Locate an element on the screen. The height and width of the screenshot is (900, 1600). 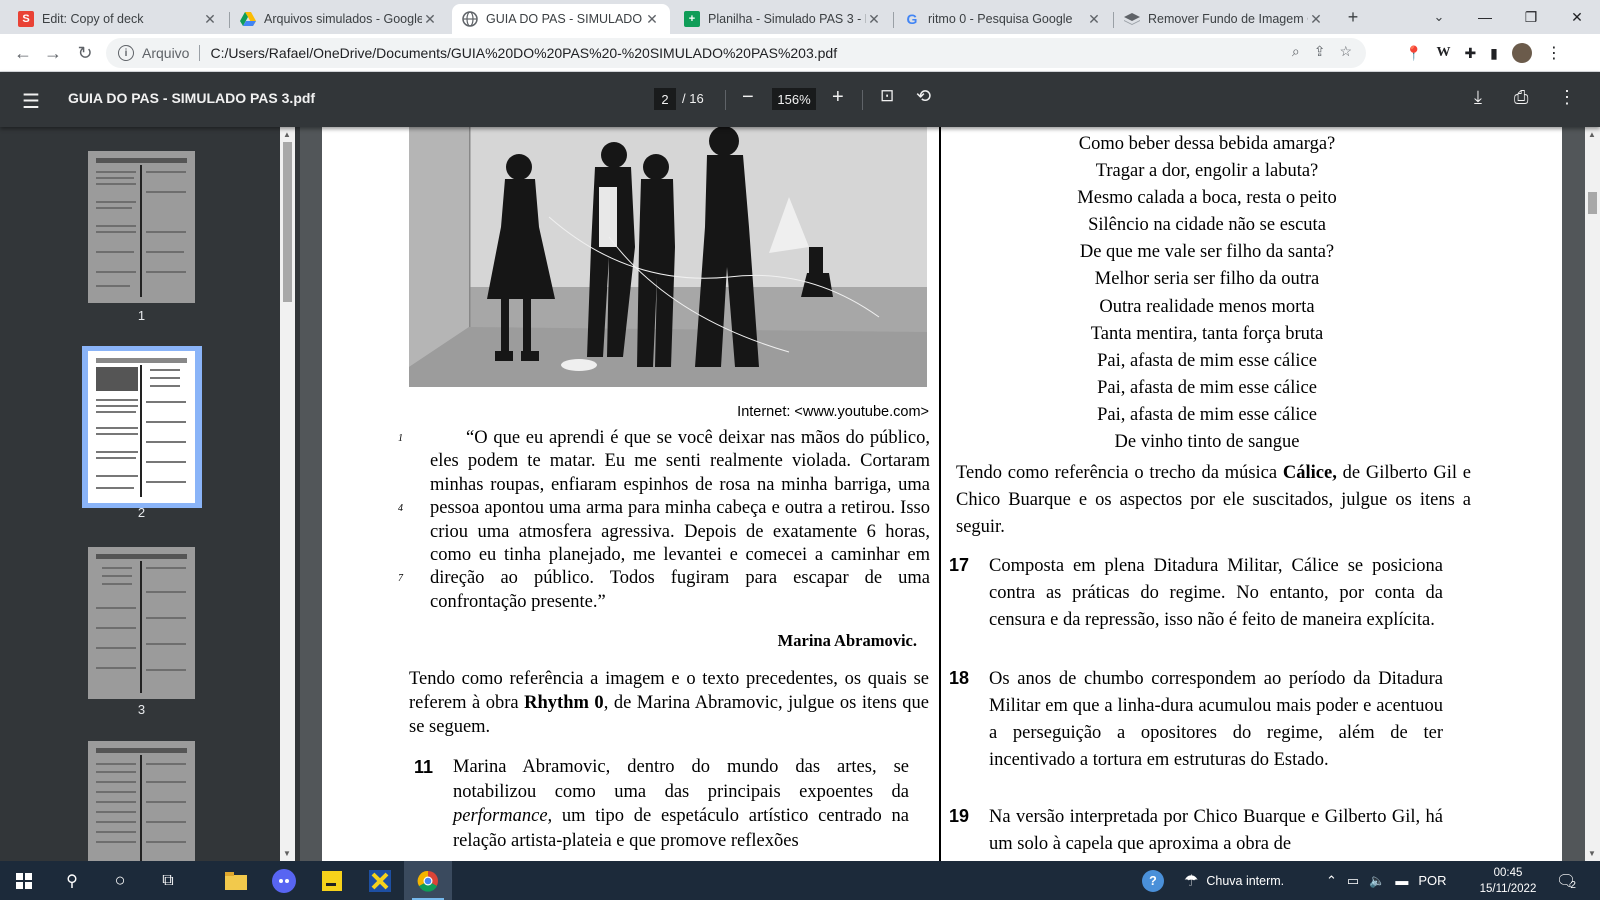
sidebar-scrollbar: ▲ ▼ is located at coordinates (287, 494).